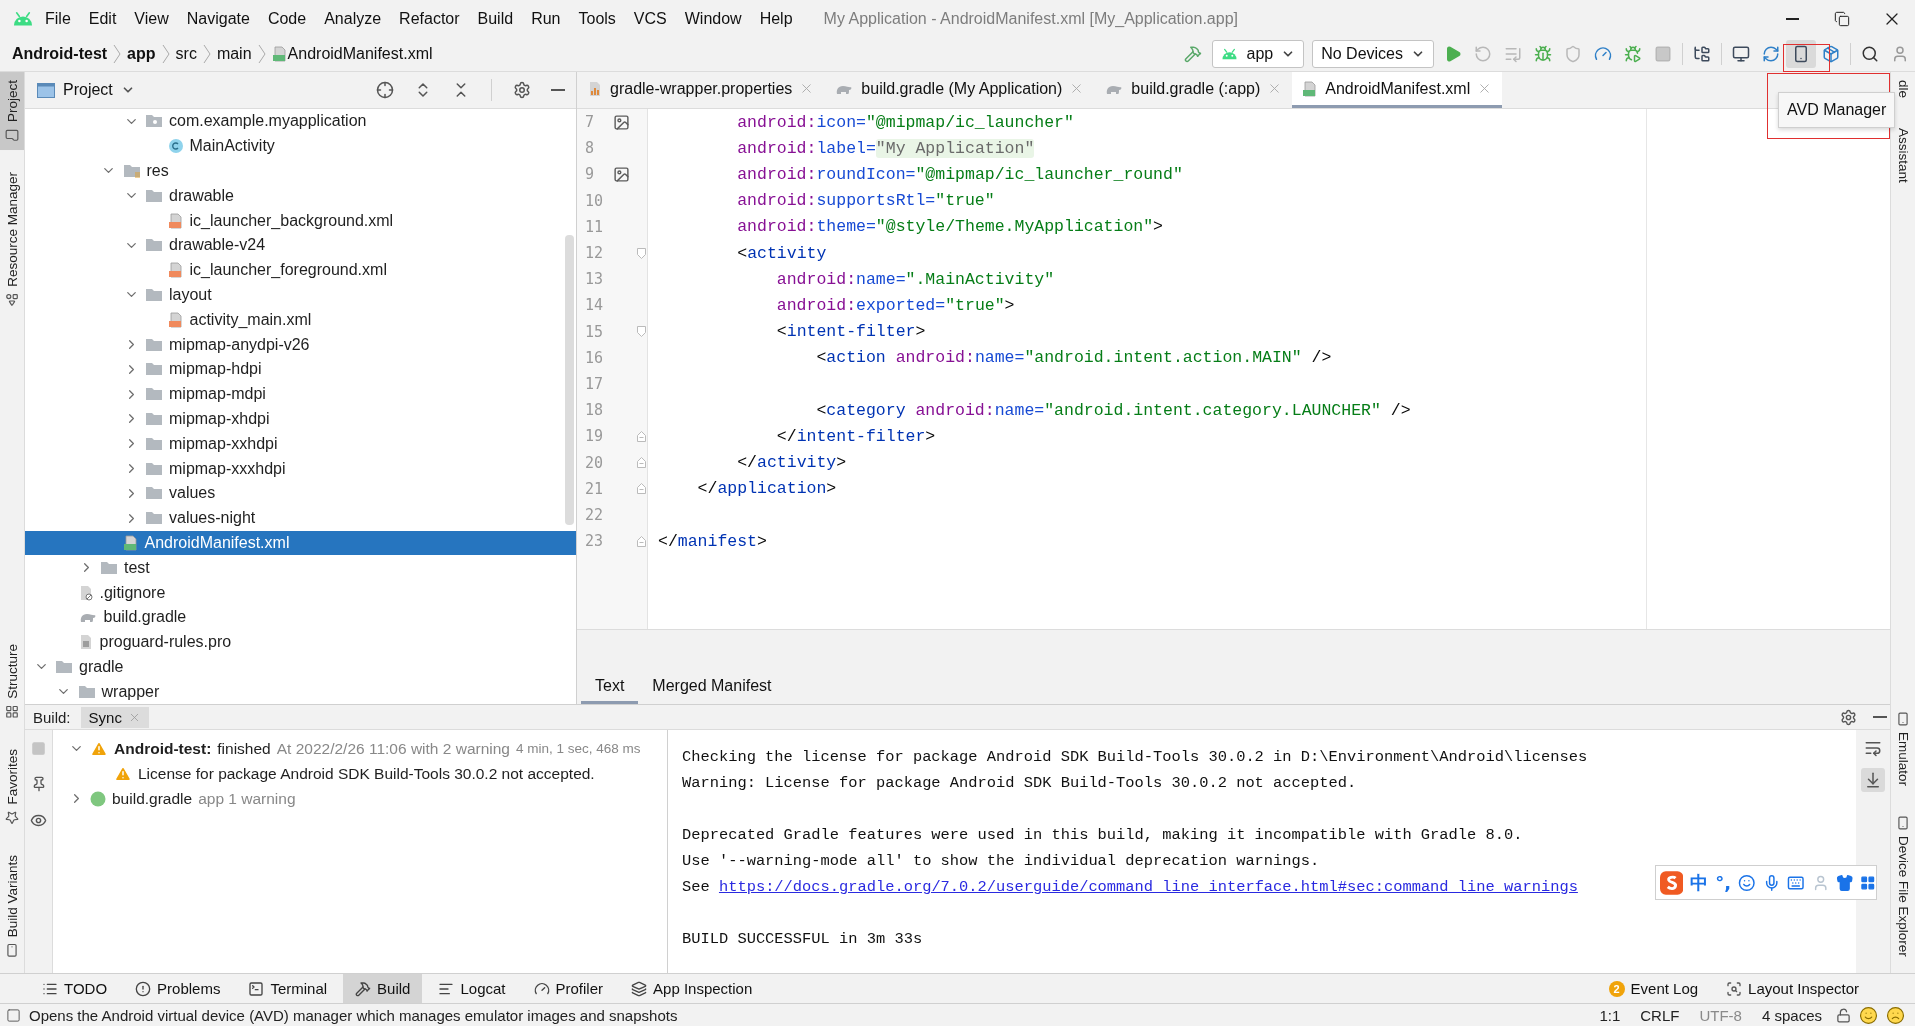 The image size is (1915, 1026). I want to click on breadcrumb: Android-test, so click(60, 54).